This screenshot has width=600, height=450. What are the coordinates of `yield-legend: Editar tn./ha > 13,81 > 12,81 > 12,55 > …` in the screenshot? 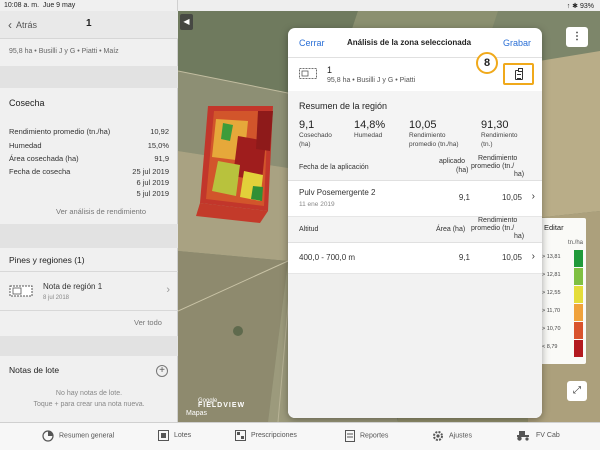 It's located at (563, 291).